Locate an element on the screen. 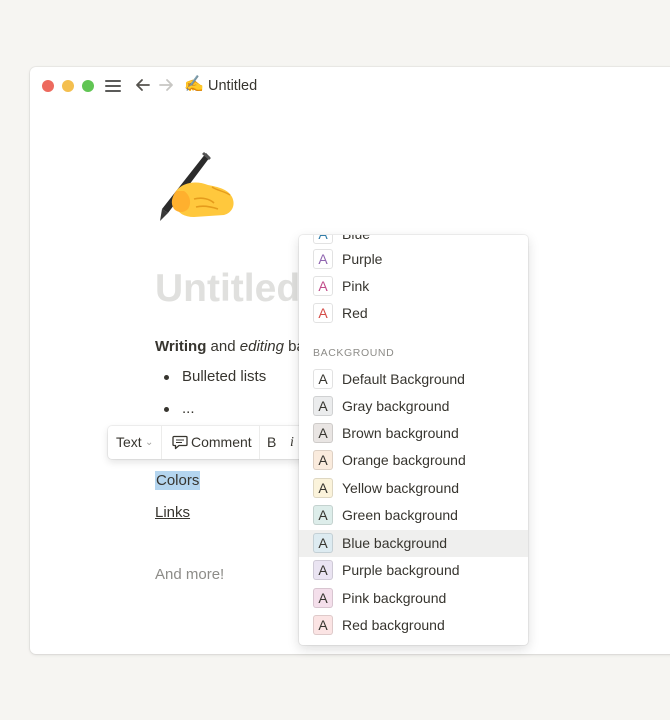 The image size is (670, 720). italic-button: i is located at coordinates (292, 442).